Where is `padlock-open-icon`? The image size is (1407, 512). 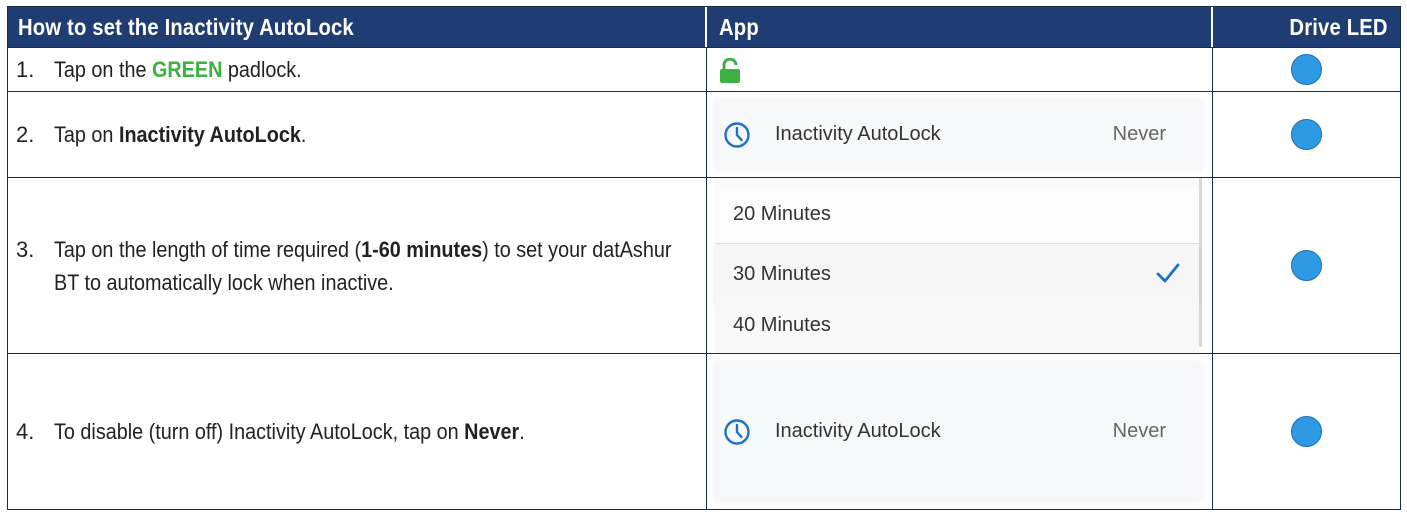
padlock-open-icon is located at coordinates (730, 71).